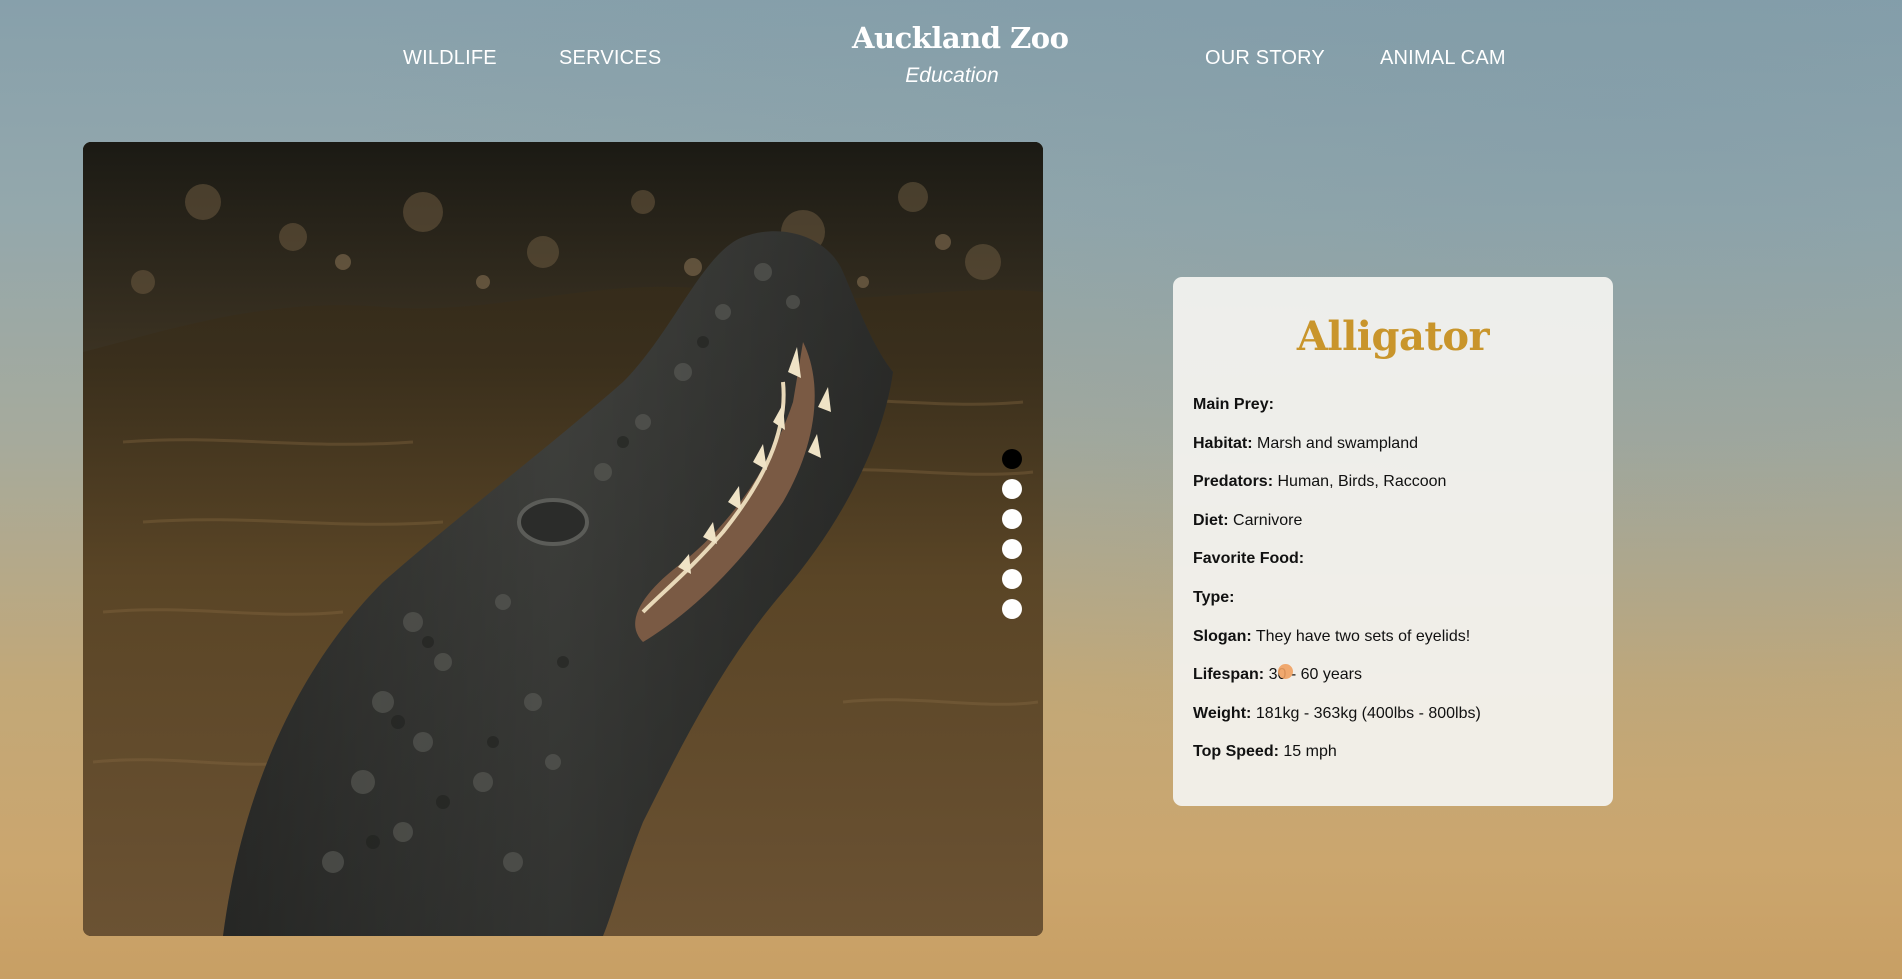 The height and width of the screenshot is (979, 1902). I want to click on fact-main-prey: Main Prey:, so click(1233, 404).